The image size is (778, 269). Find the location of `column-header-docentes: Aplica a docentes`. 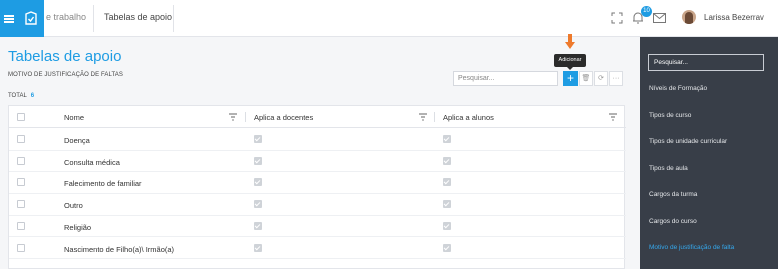

column-header-docentes: Aplica a docentes is located at coordinates (283, 117).